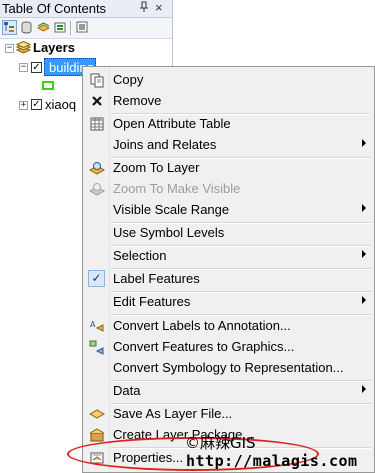  Describe the element at coordinates (48, 85) in the screenshot. I see `buildings-symbol-swatch` at that location.